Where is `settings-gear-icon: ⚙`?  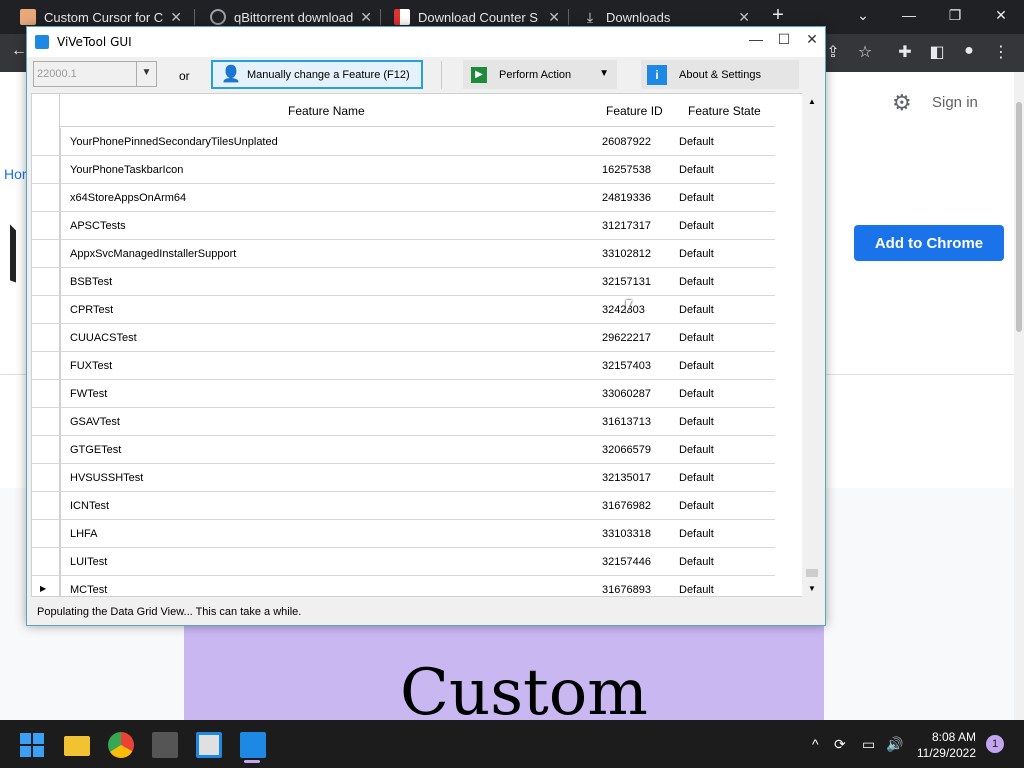 settings-gear-icon: ⚙ is located at coordinates (903, 103).